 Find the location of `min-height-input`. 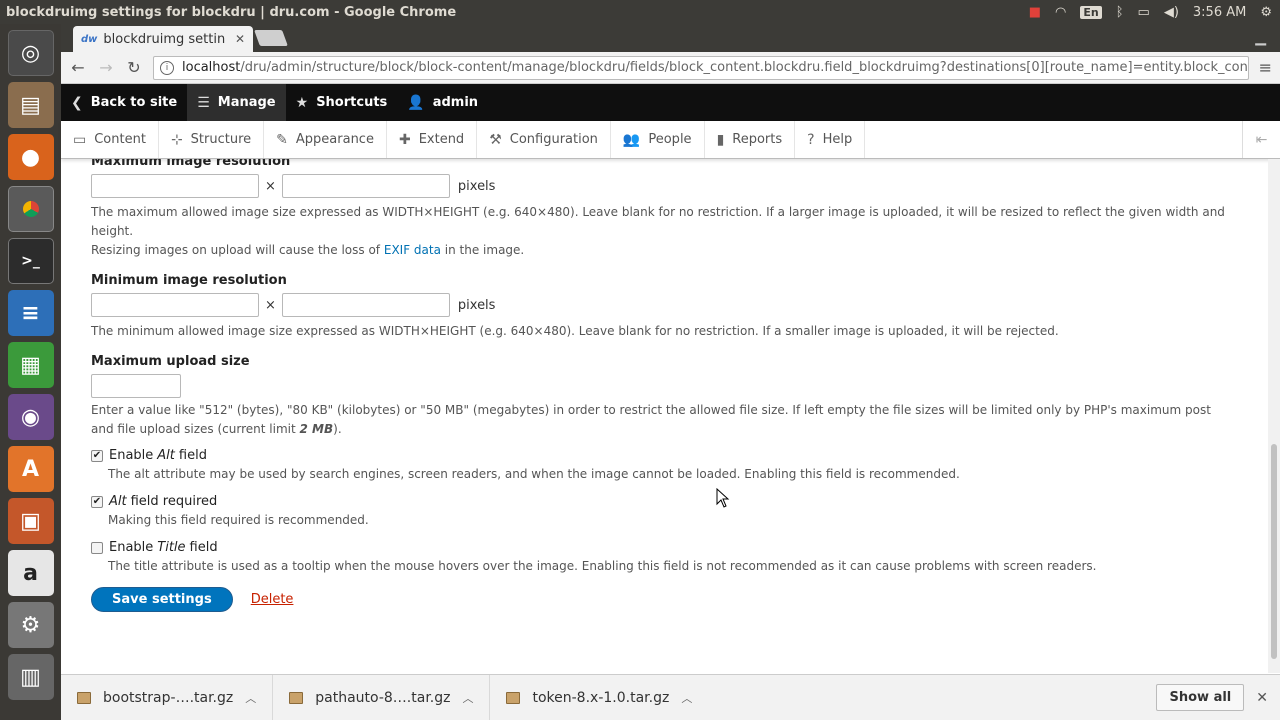

min-height-input is located at coordinates (365, 305).